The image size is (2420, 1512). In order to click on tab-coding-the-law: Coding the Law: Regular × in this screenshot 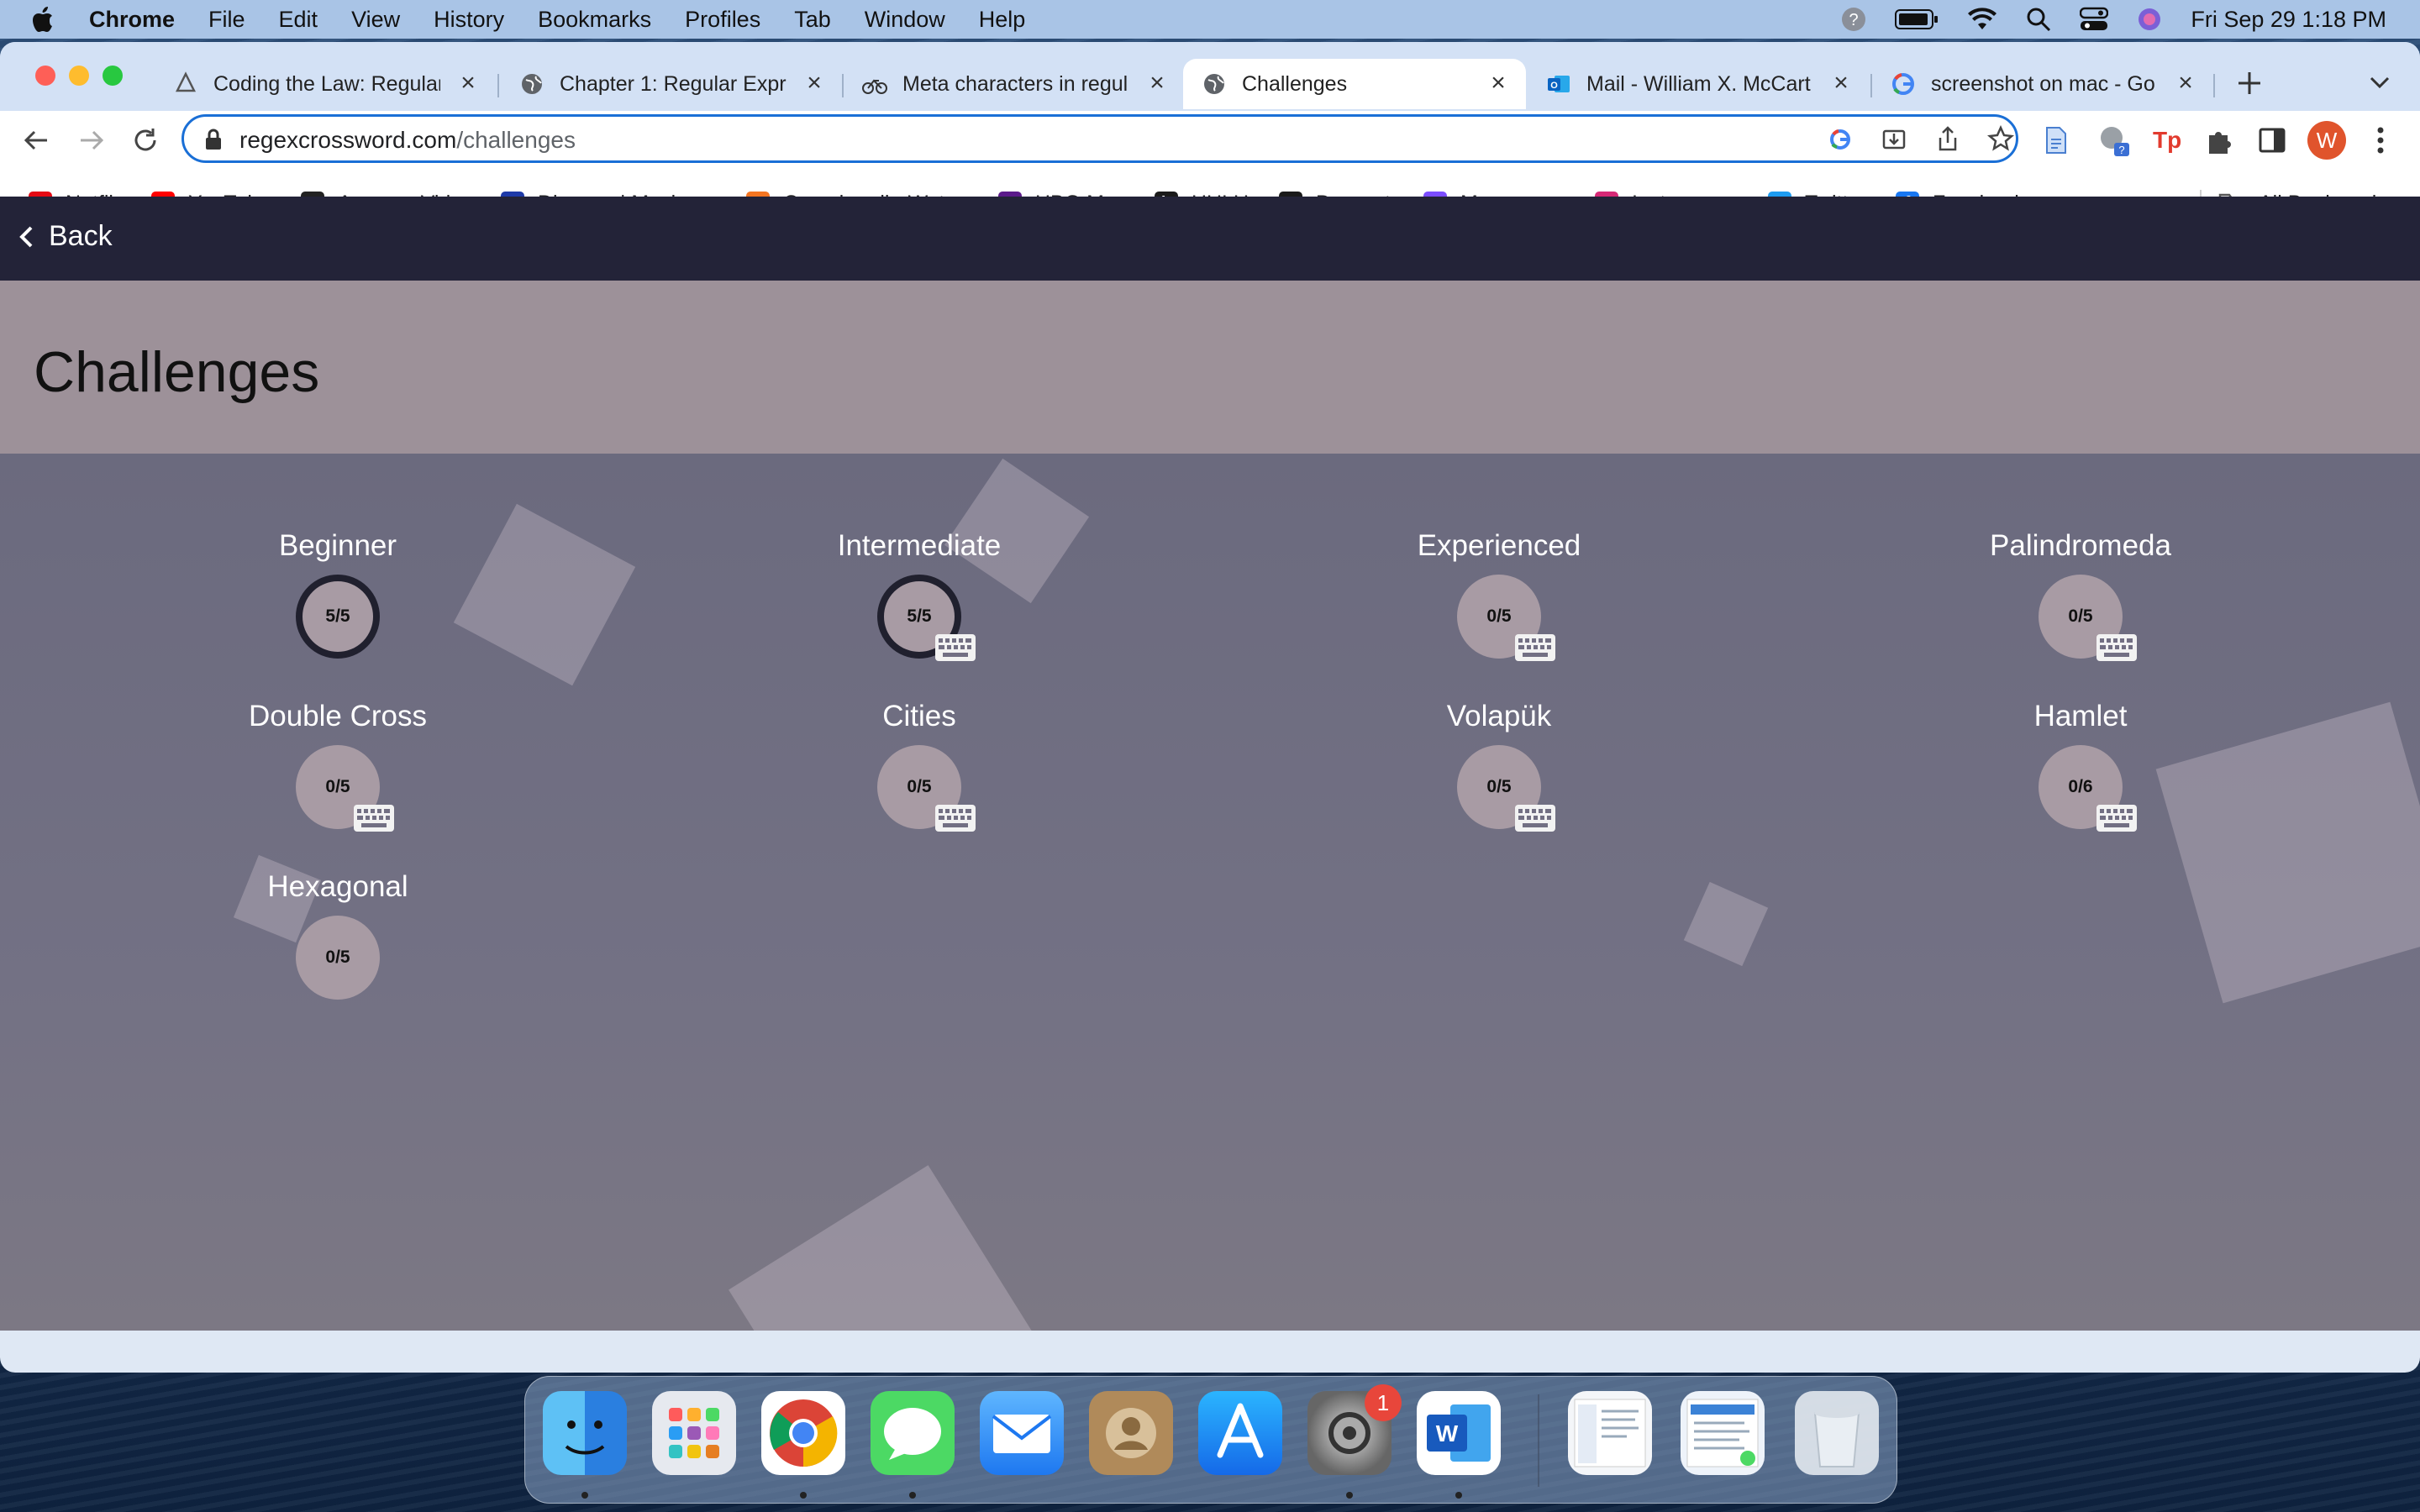, I will do `click(325, 84)`.